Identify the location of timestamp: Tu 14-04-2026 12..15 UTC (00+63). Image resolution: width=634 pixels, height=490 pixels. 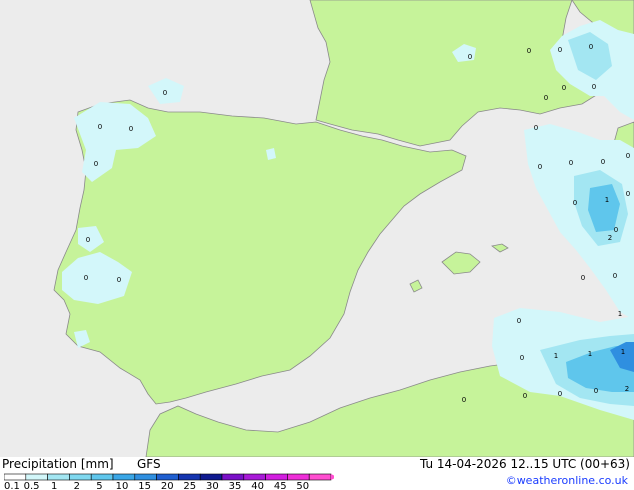
(524, 464).